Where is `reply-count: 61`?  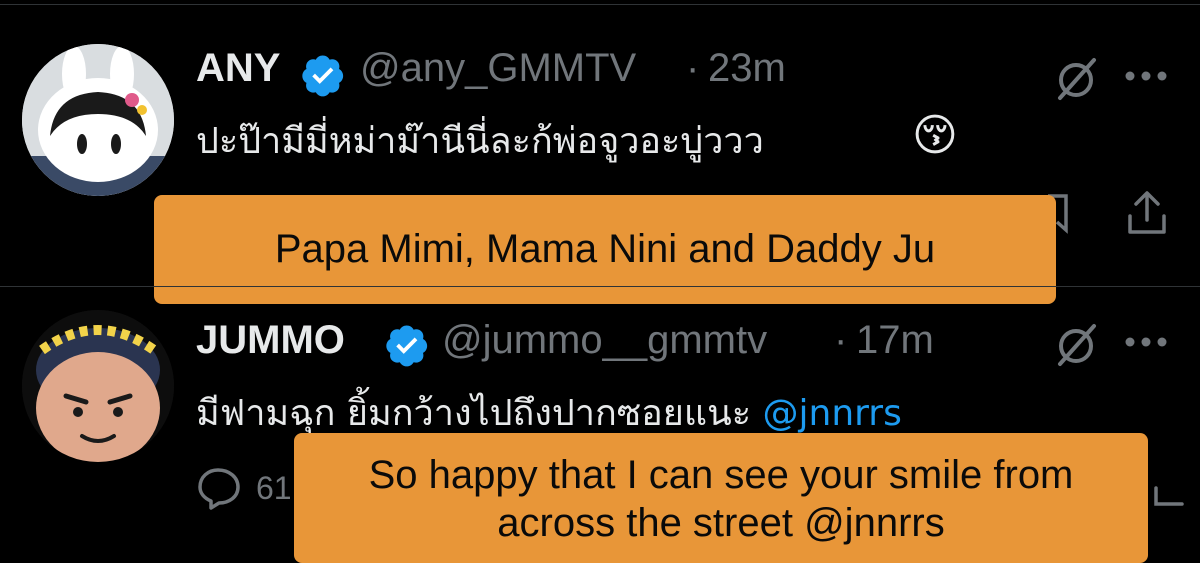 reply-count: 61 is located at coordinates (274, 488).